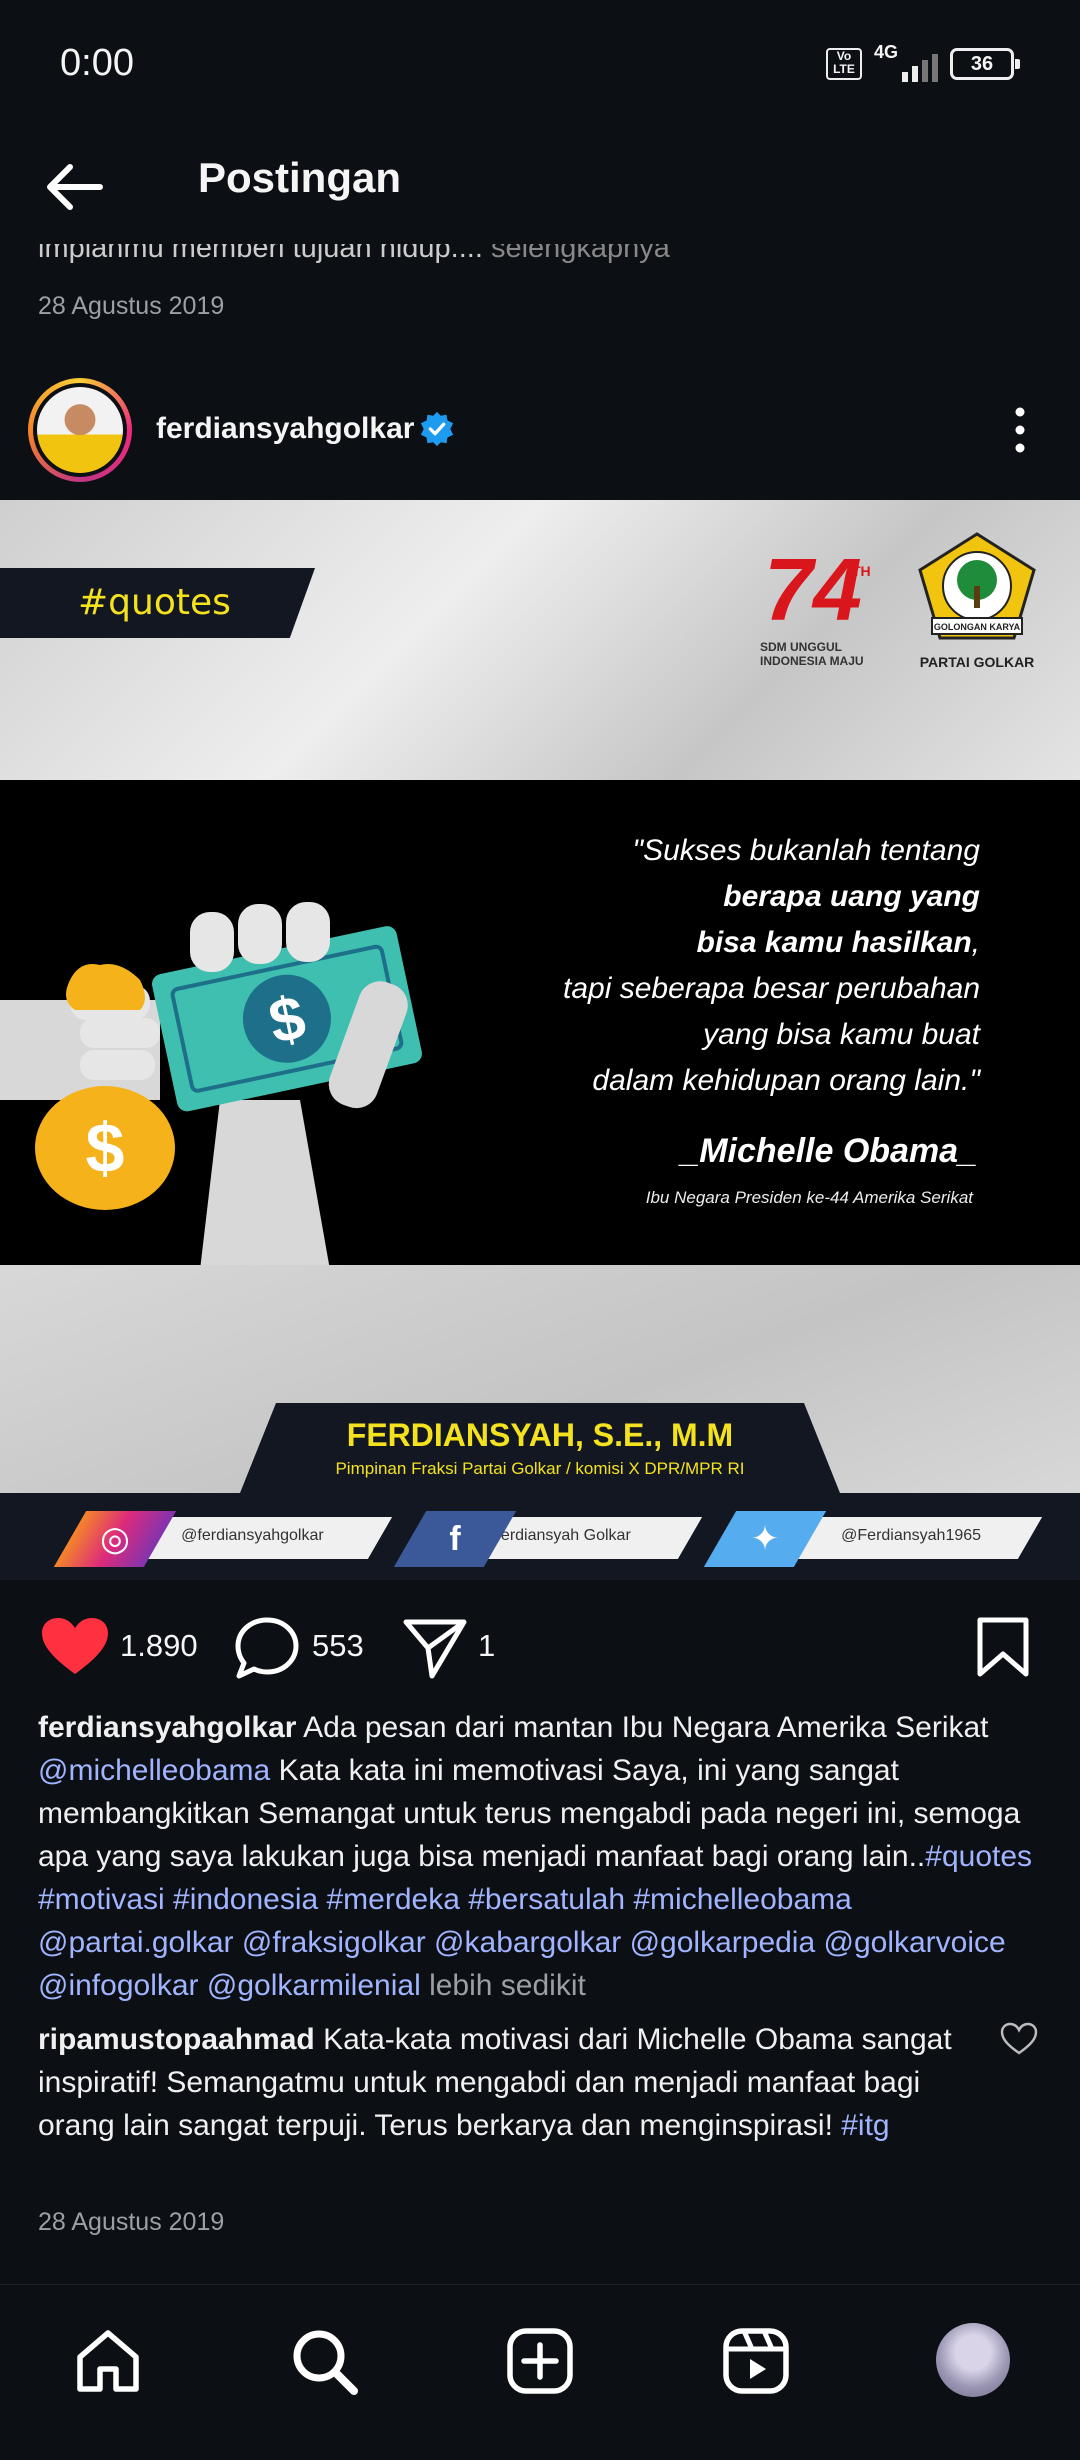  I want to click on hashtag-banner: #quotes, so click(157, 603).